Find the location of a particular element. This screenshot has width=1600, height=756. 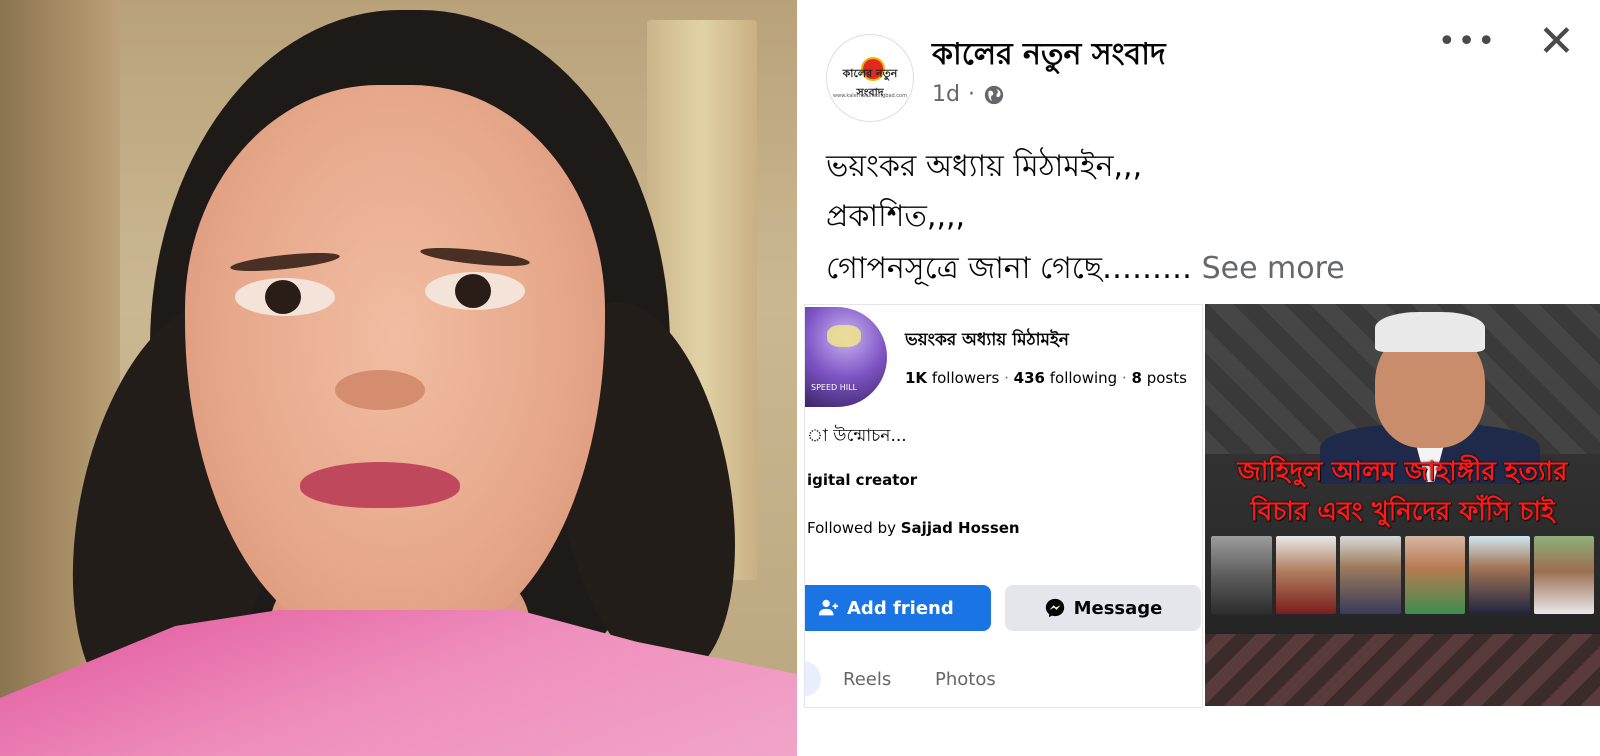

nose is located at coordinates (380, 390).